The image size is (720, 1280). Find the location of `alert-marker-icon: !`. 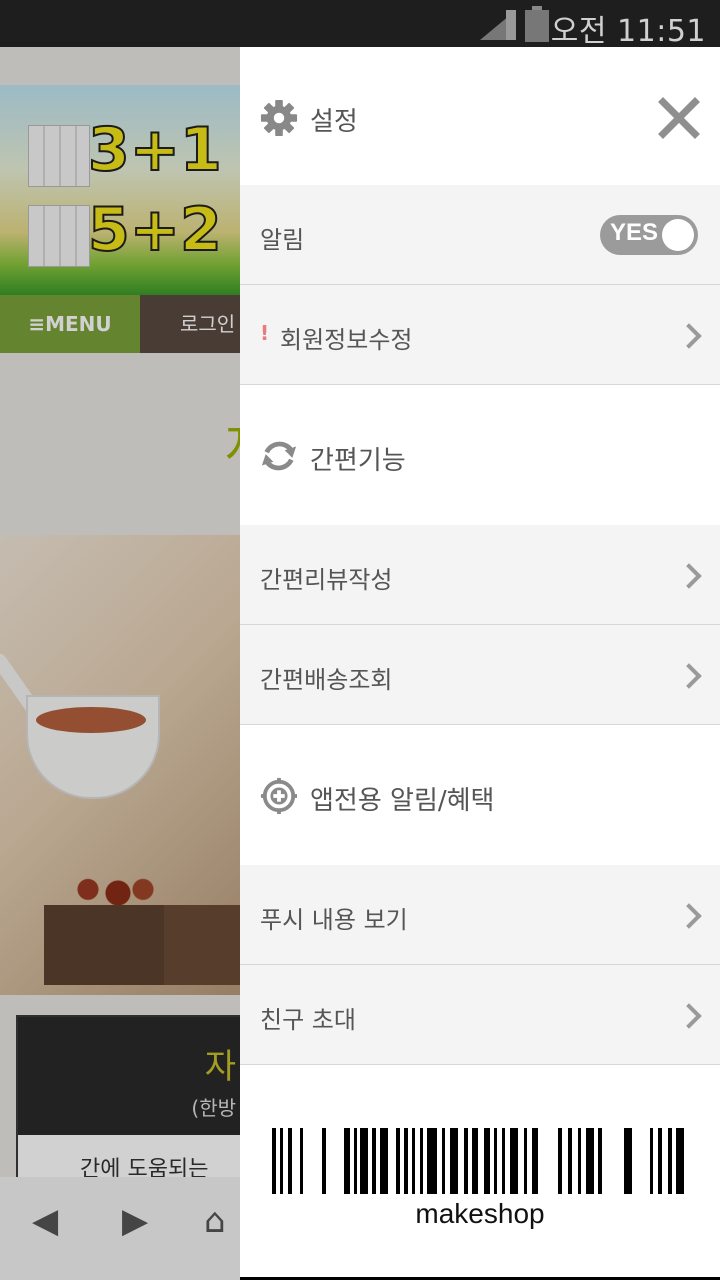

alert-marker-icon: ! is located at coordinates (265, 333).